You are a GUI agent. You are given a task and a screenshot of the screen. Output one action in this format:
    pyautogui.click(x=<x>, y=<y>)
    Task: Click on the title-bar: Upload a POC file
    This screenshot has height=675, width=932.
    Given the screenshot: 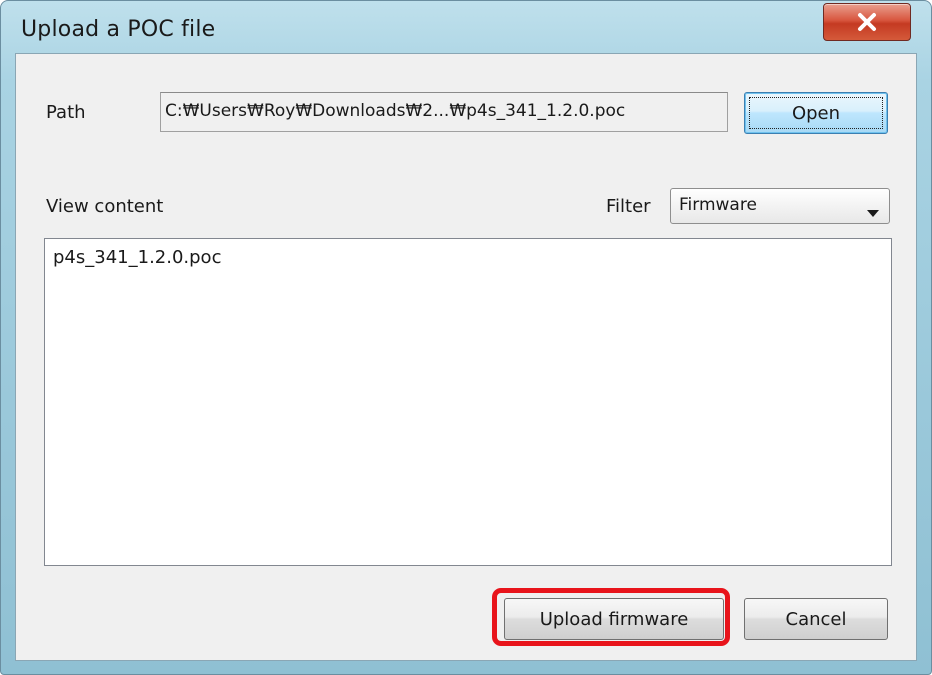 What is the action you would take?
    pyautogui.click(x=466, y=27)
    